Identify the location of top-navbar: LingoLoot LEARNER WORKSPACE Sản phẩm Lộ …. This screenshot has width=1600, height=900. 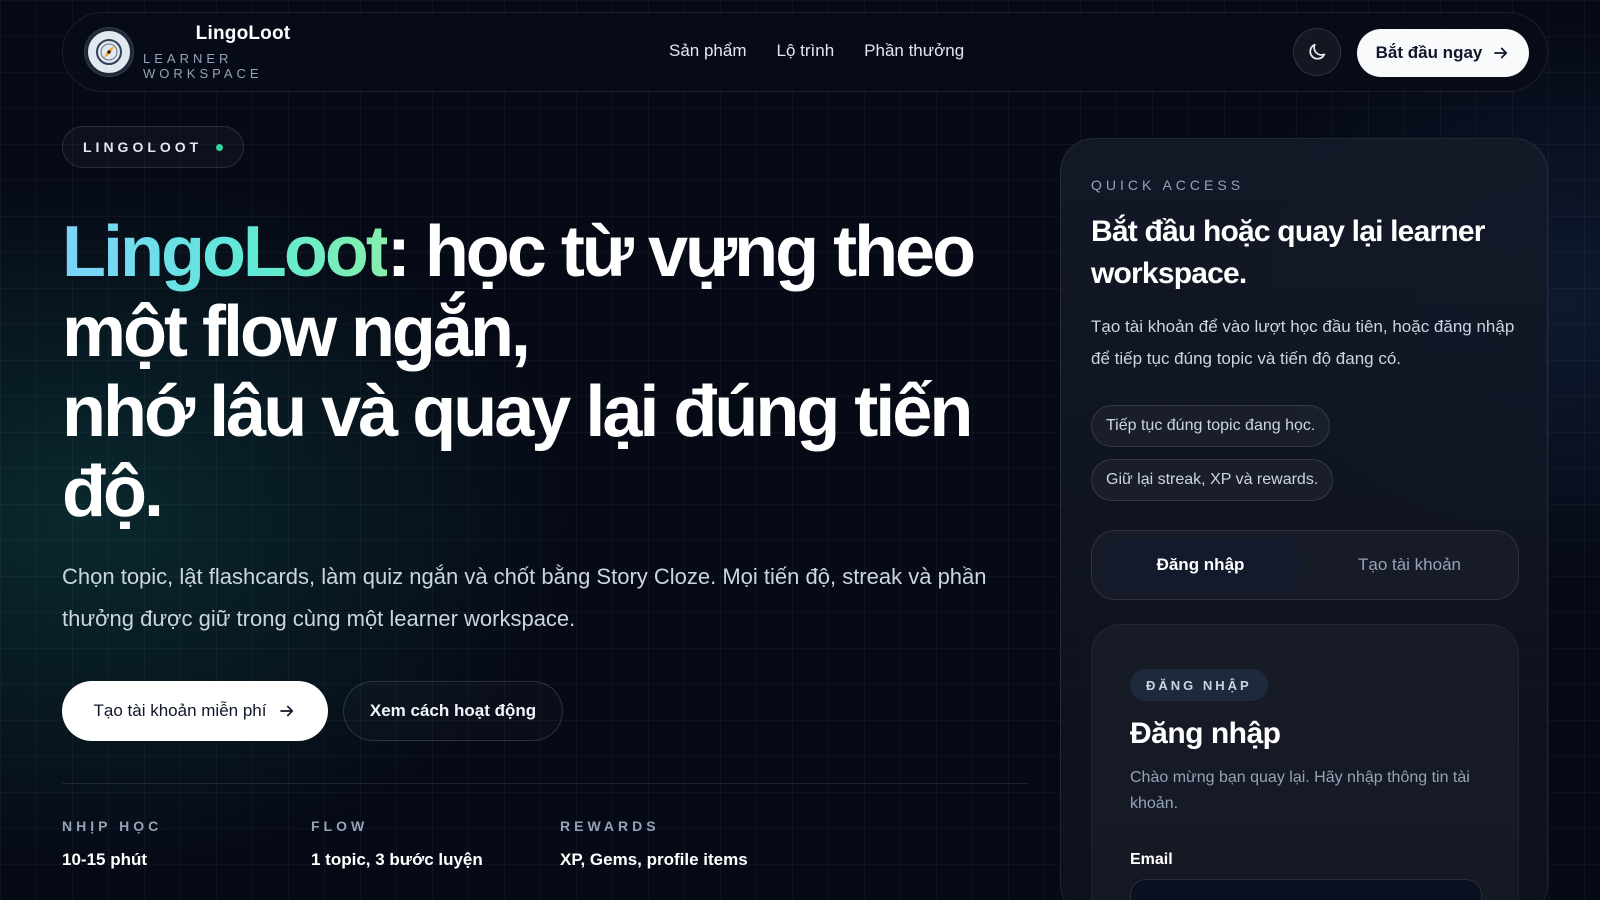
(805, 52).